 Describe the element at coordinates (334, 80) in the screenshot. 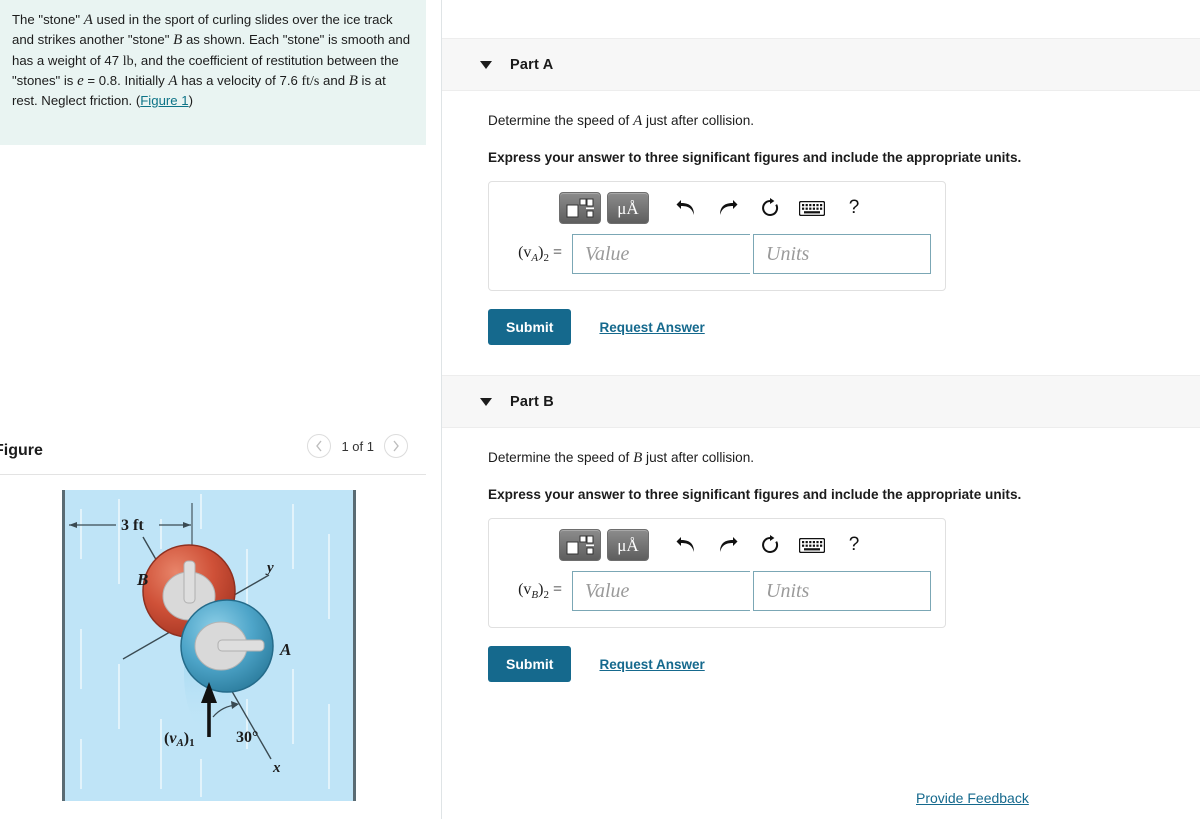

I see `problem-text-seg-7: and` at that location.